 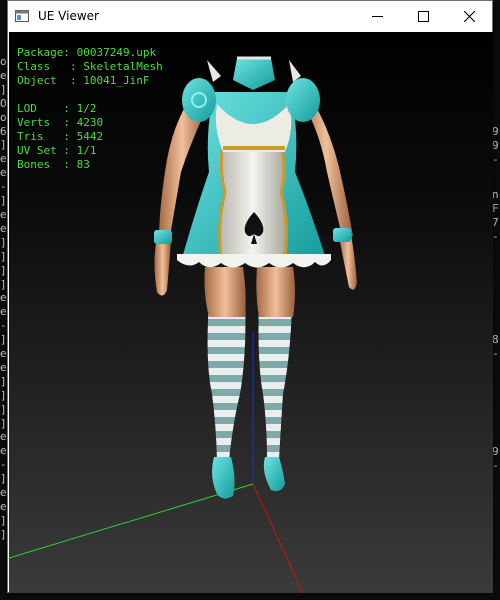 I want to click on lod-row: LOD : 1/2, so click(x=90, y=109).